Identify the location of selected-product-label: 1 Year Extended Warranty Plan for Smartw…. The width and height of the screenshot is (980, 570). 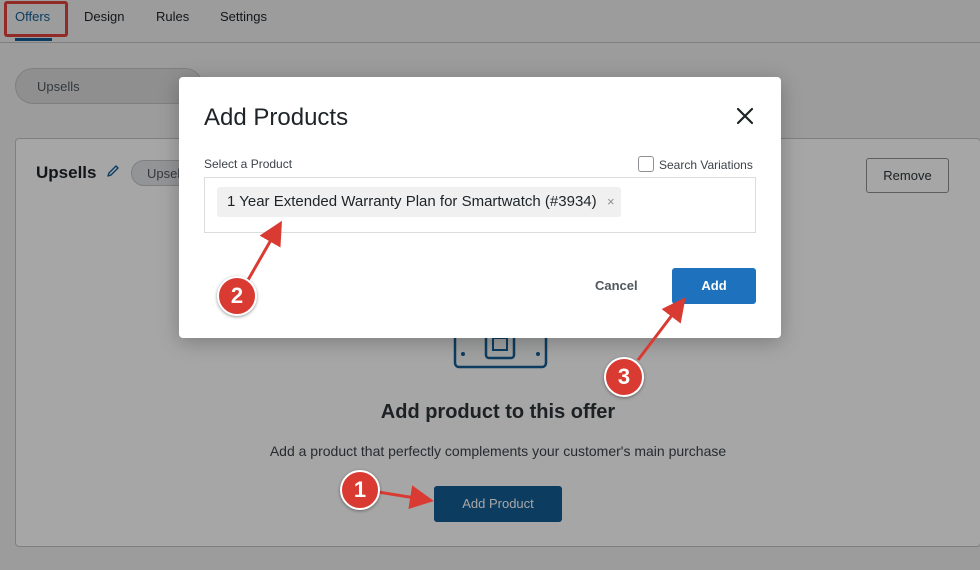
(412, 201).